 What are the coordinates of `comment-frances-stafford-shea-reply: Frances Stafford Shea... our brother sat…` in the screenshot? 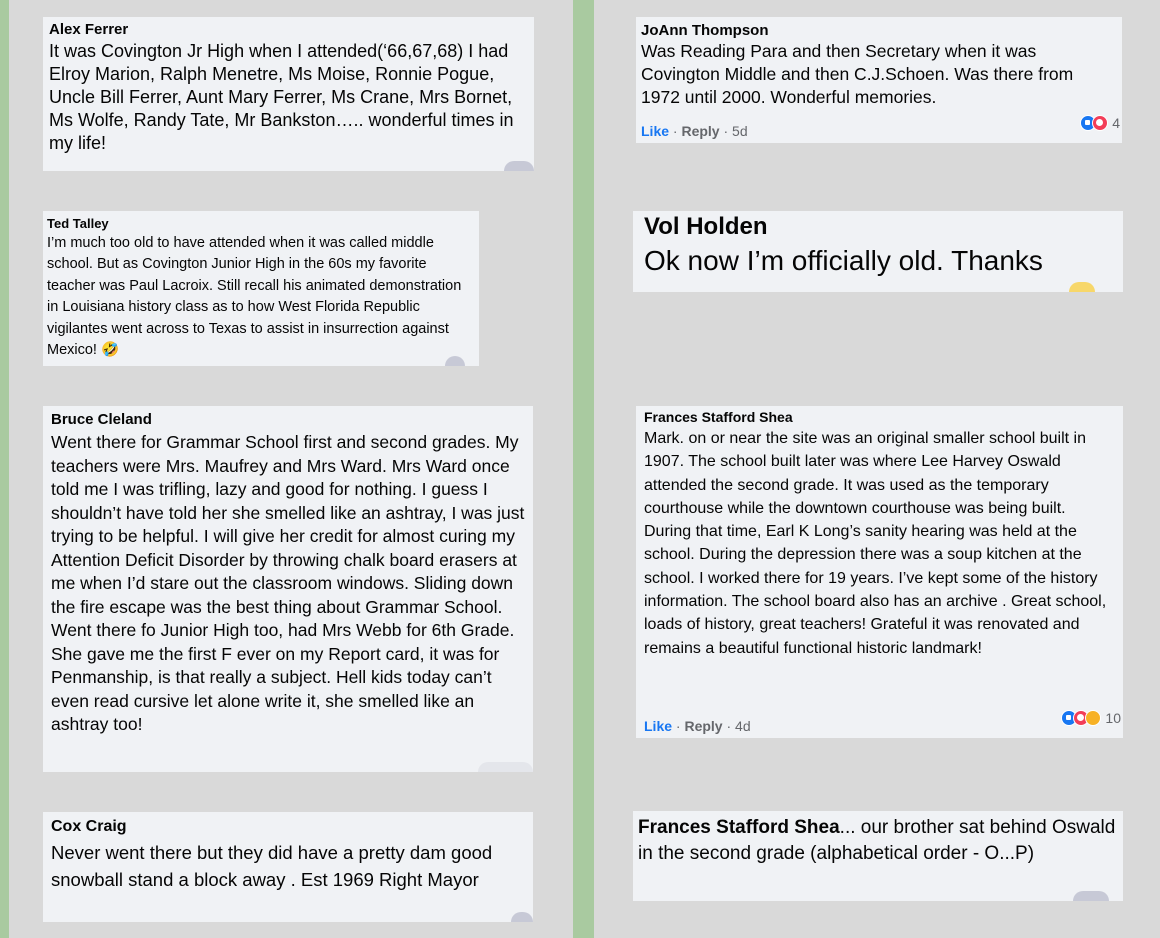 It's located at (878, 856).